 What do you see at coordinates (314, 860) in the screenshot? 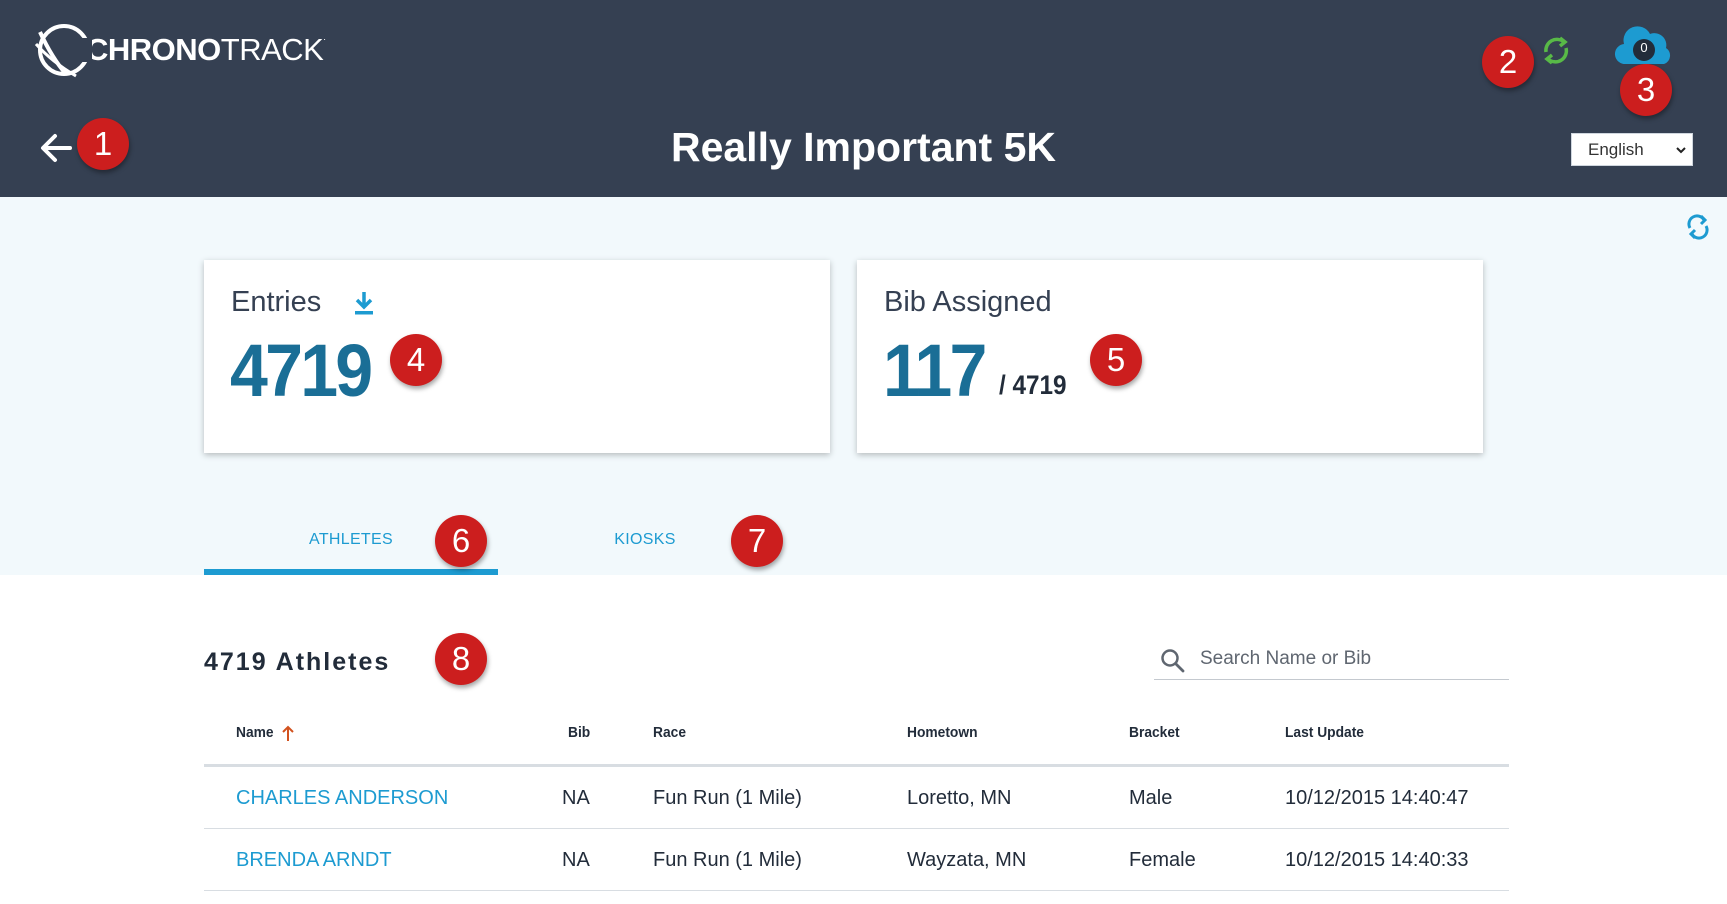
I see `athlete-name-link: BRENDA ARNDT` at bounding box center [314, 860].